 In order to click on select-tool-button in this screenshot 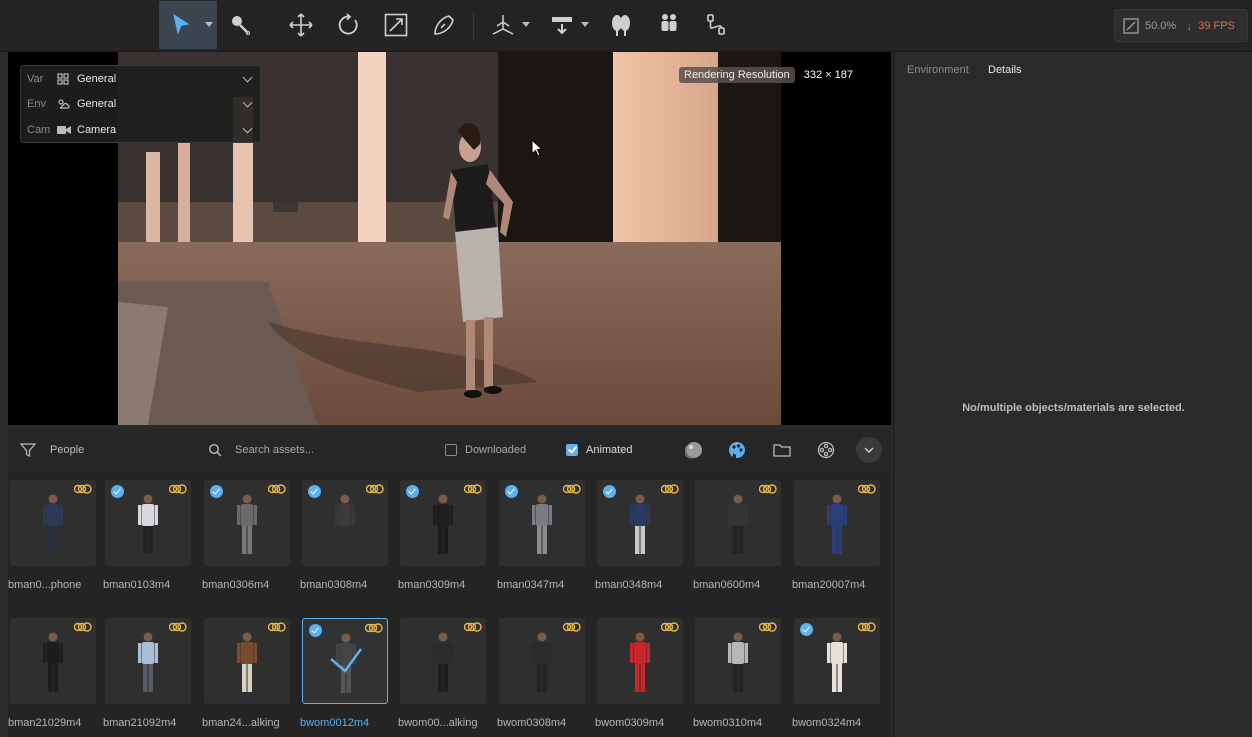, I will do `click(188, 25)`.